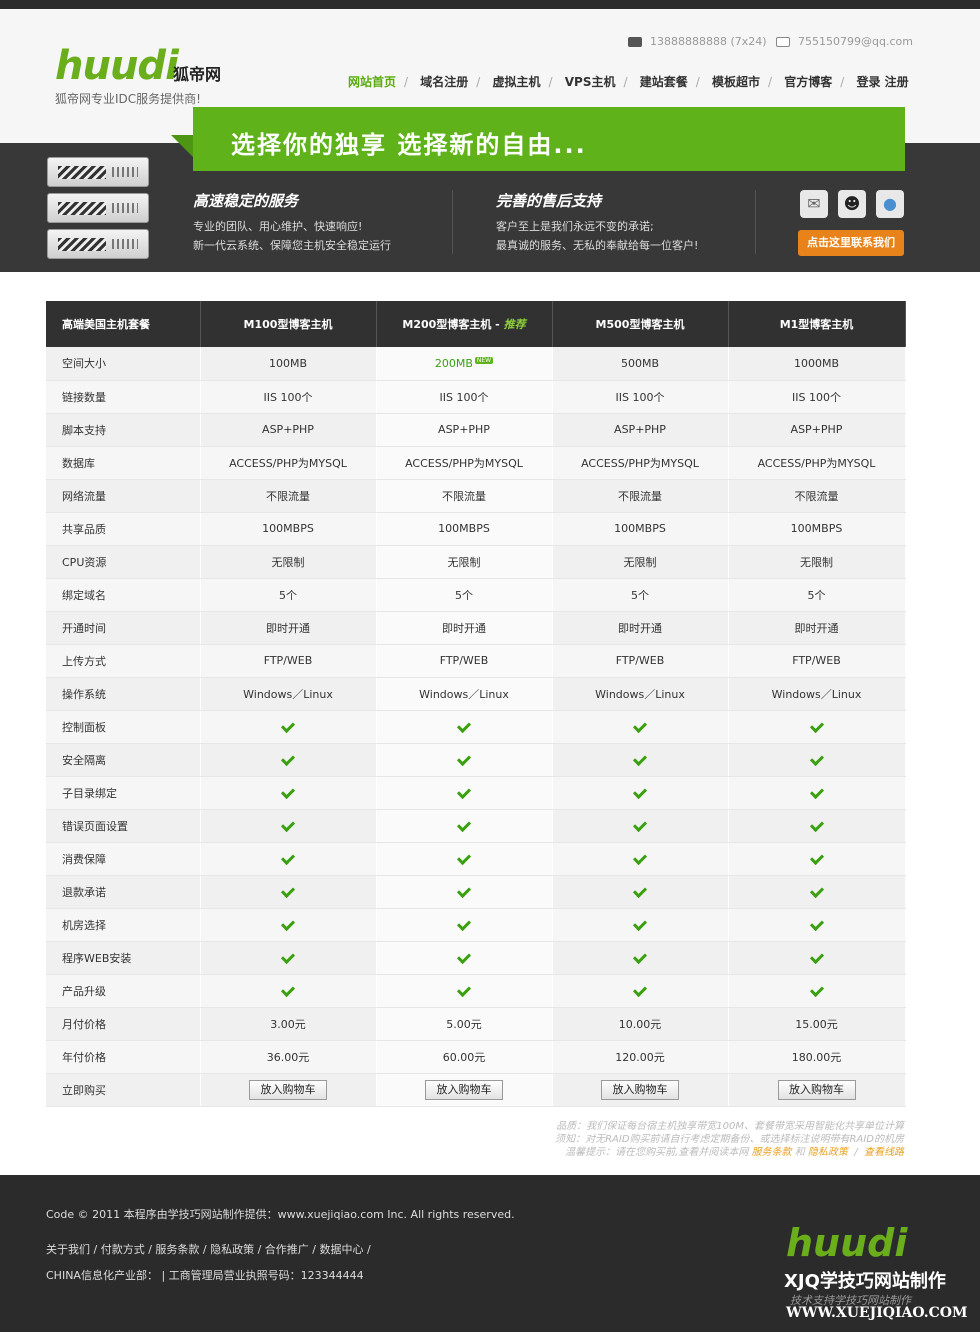  What do you see at coordinates (729, 1139) in the screenshot?
I see `note-raid: 须知：对无RAID购买前请自行考虑定期备份、或选择标注说明带有RAID的机房` at bounding box center [729, 1139].